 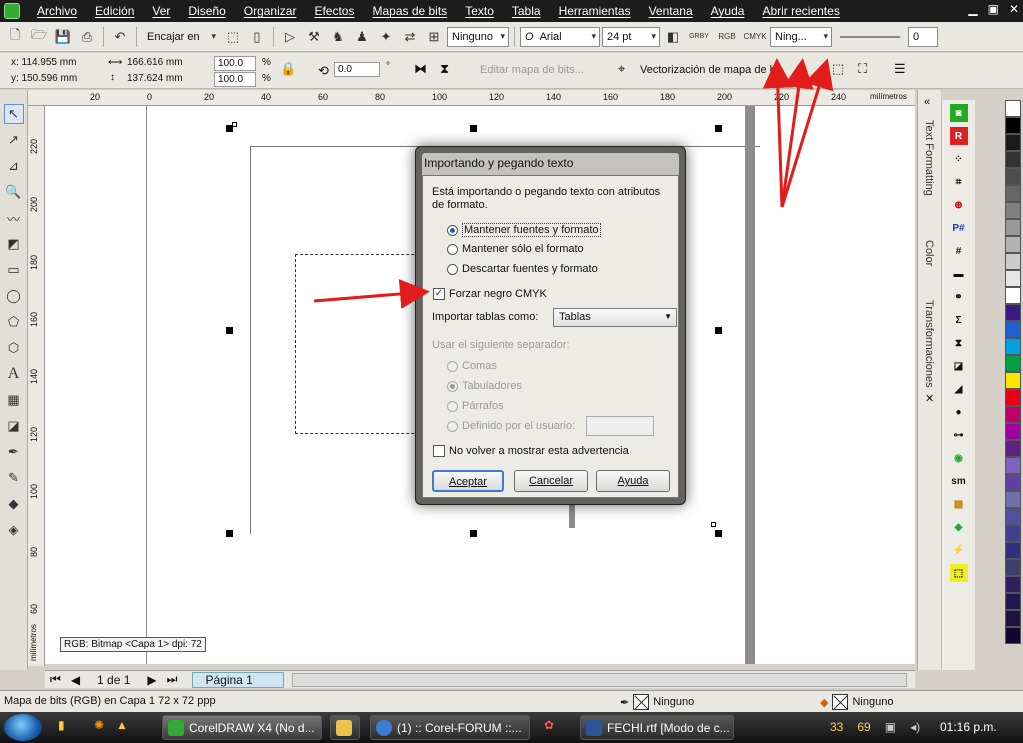 What do you see at coordinates (484, 386) in the screenshot?
I see `separator-tabs: Tabuladores` at bounding box center [484, 386].